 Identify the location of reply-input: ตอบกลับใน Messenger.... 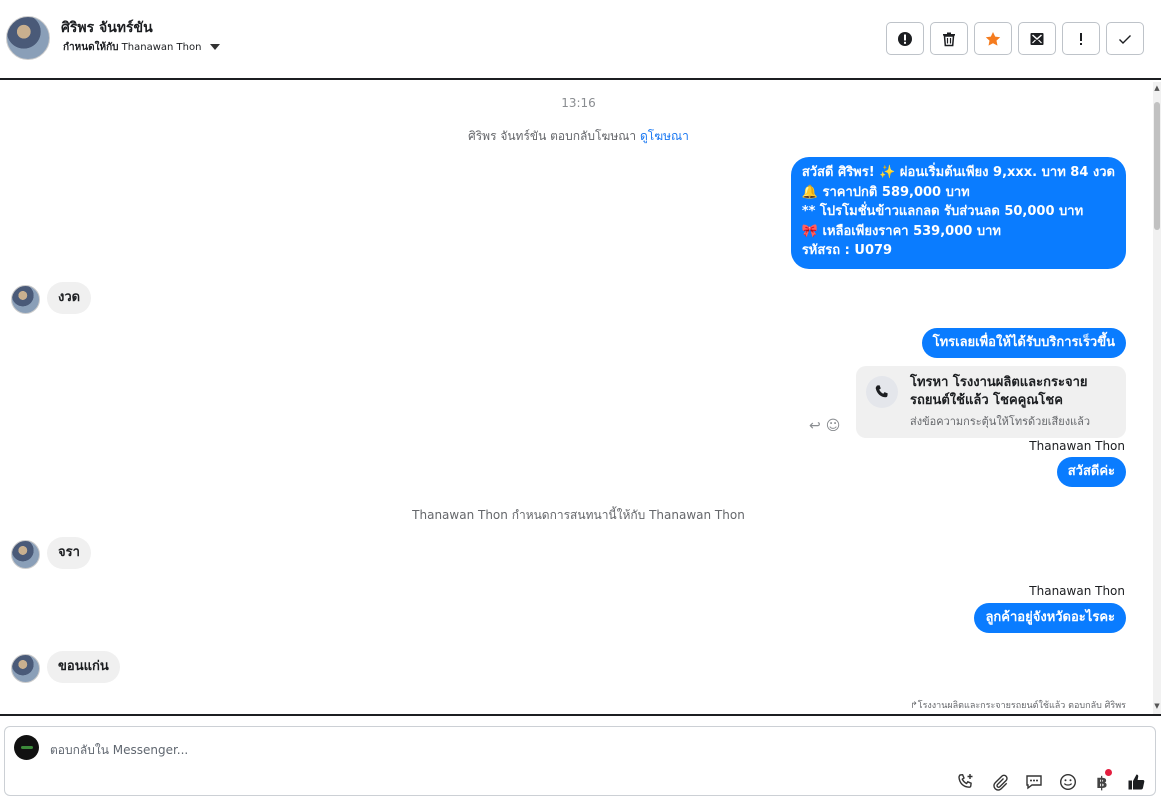
(119, 750).